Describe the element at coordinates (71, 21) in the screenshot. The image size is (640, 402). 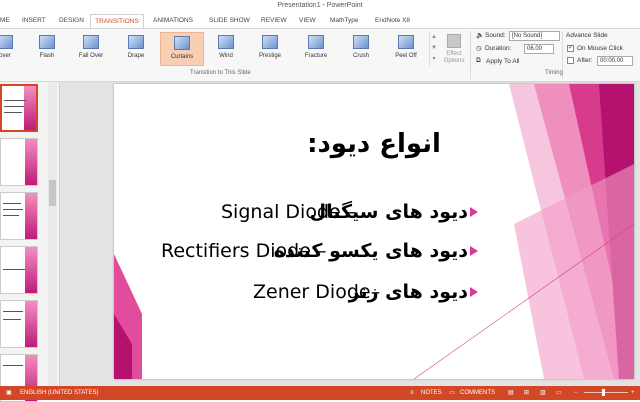
I see `tab-design: DESIGN` at that location.